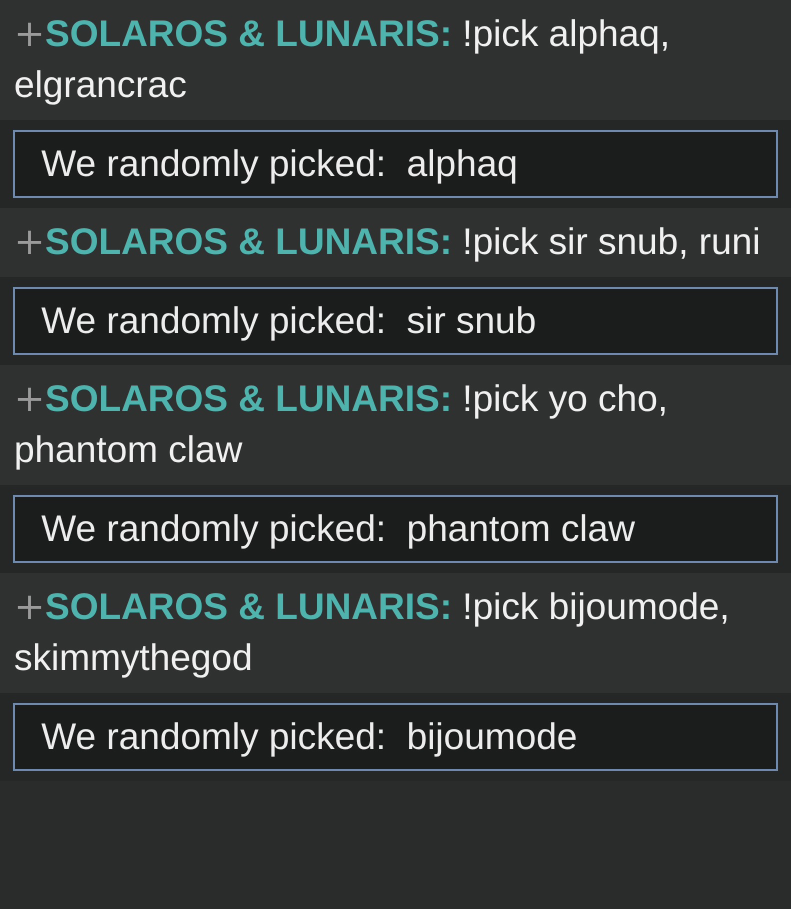 Image resolution: width=791 pixels, height=909 pixels. Describe the element at coordinates (279, 164) in the screenshot. I see `bot-reply-text: We randomly picked: alphaq` at that location.